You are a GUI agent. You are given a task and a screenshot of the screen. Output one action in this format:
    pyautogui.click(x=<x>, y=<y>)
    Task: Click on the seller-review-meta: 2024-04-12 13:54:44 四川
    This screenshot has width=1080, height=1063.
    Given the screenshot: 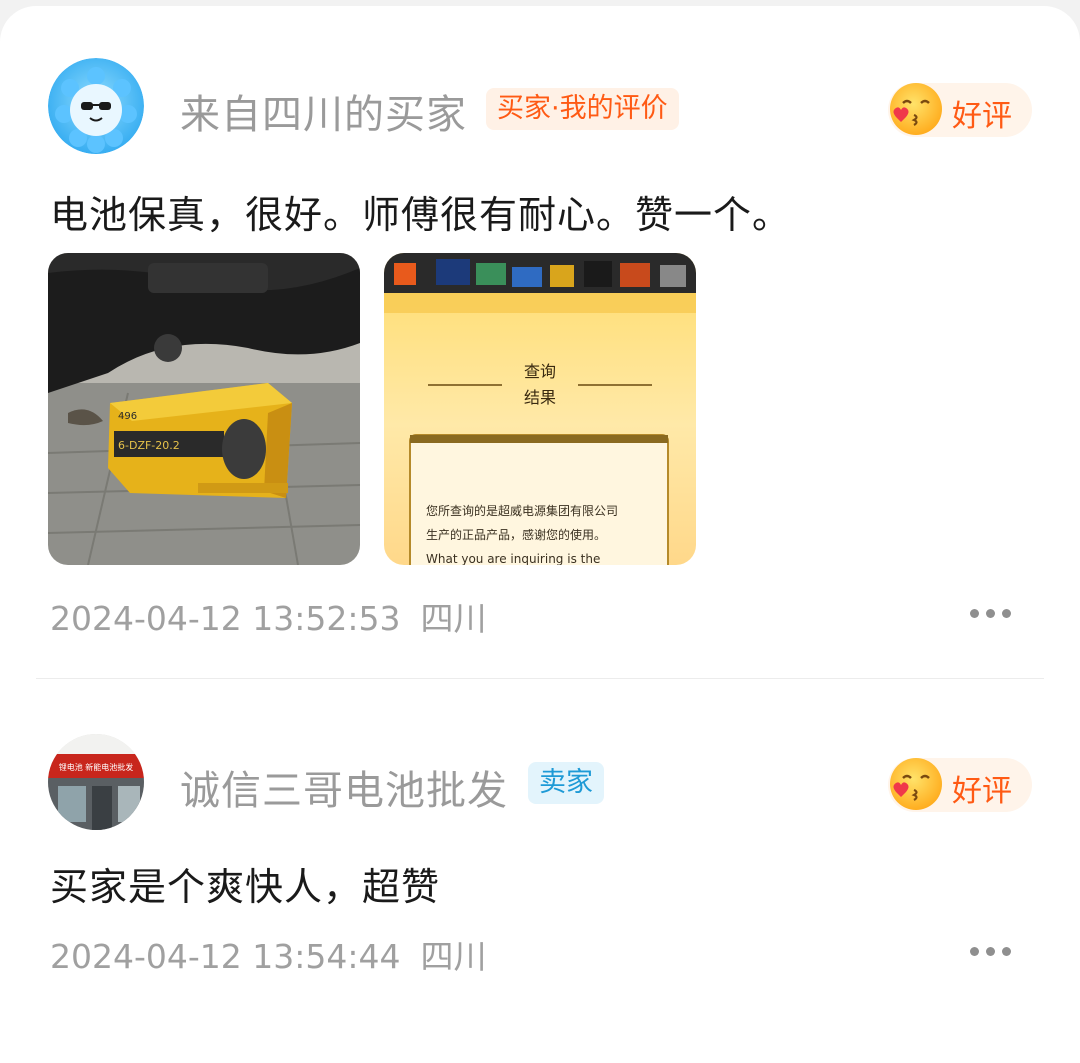 What is the action you would take?
    pyautogui.click(x=268, y=954)
    